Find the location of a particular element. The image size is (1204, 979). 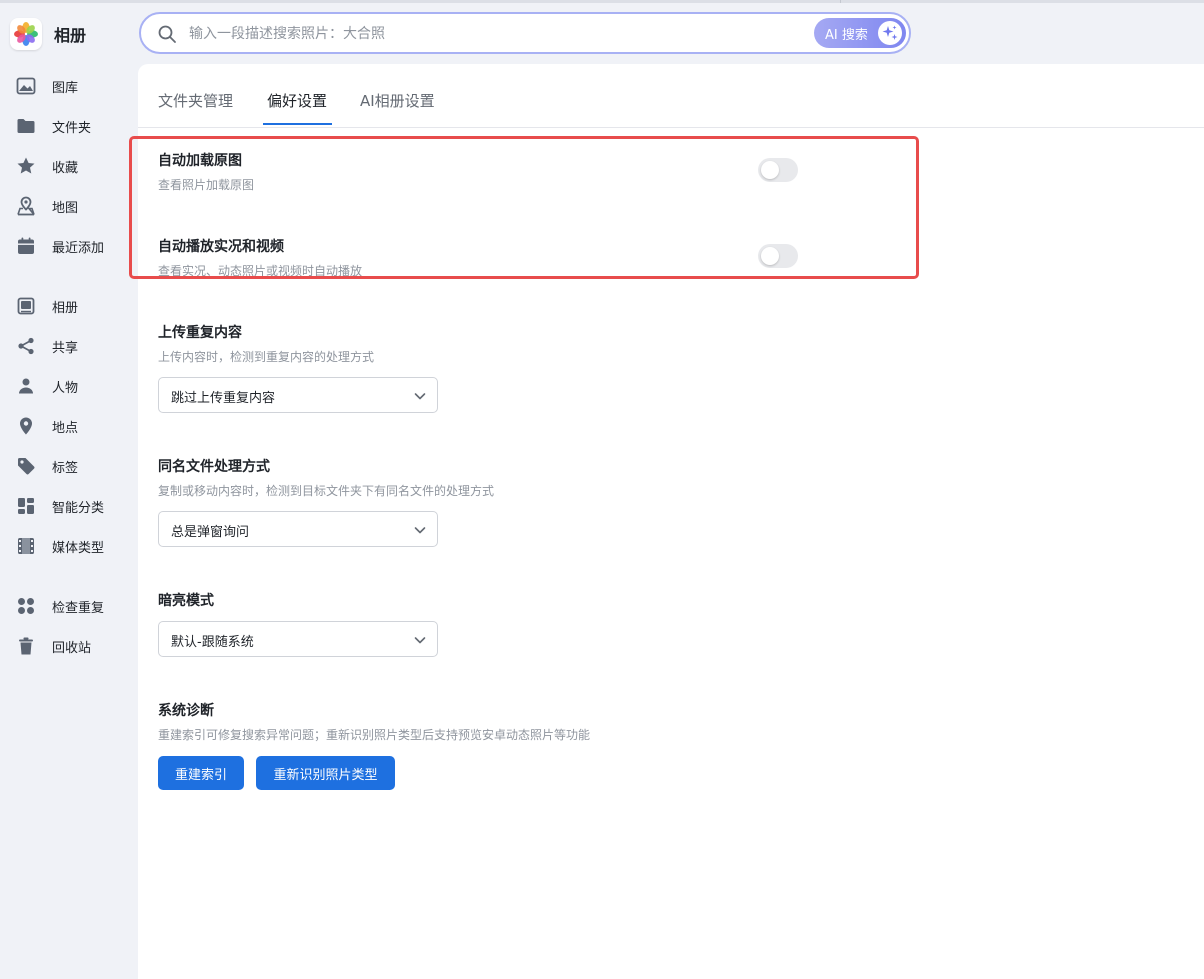

calendar-icon is located at coordinates (26, 245).